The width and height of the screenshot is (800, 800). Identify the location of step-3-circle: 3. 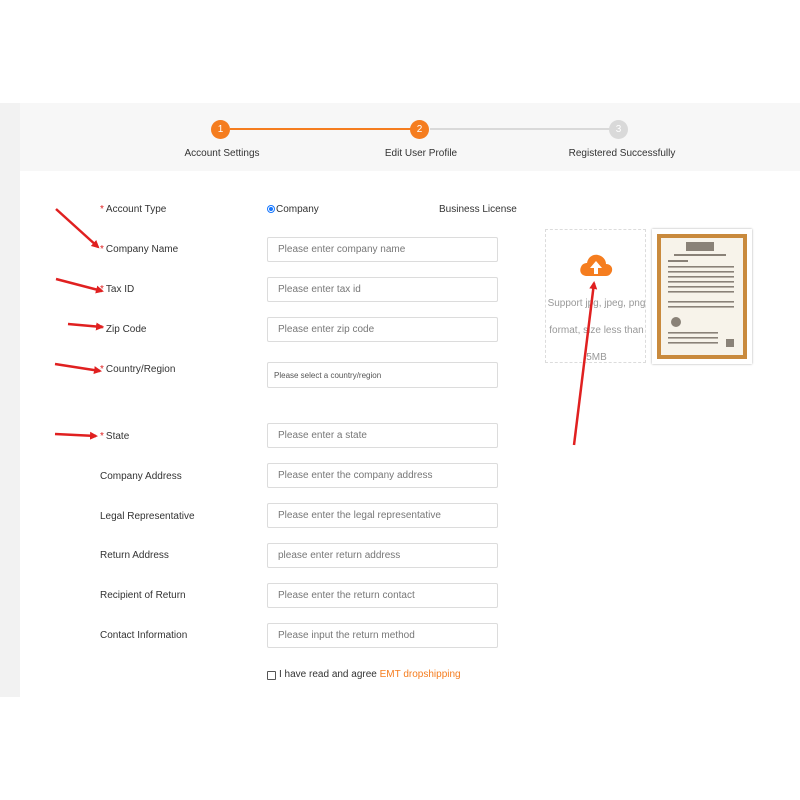
(618, 129).